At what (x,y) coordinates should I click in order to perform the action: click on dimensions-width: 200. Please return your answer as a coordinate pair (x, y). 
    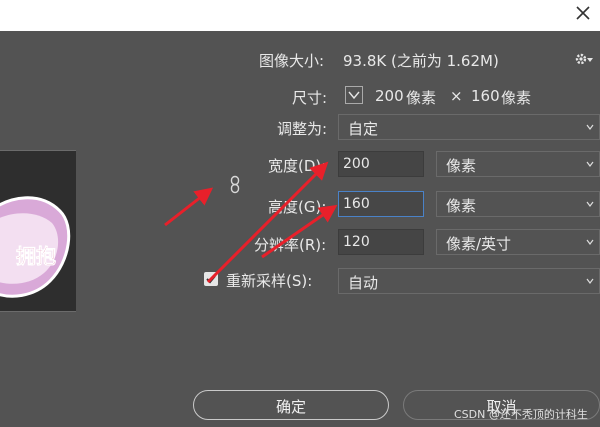
    Looking at the image, I should click on (389, 96).